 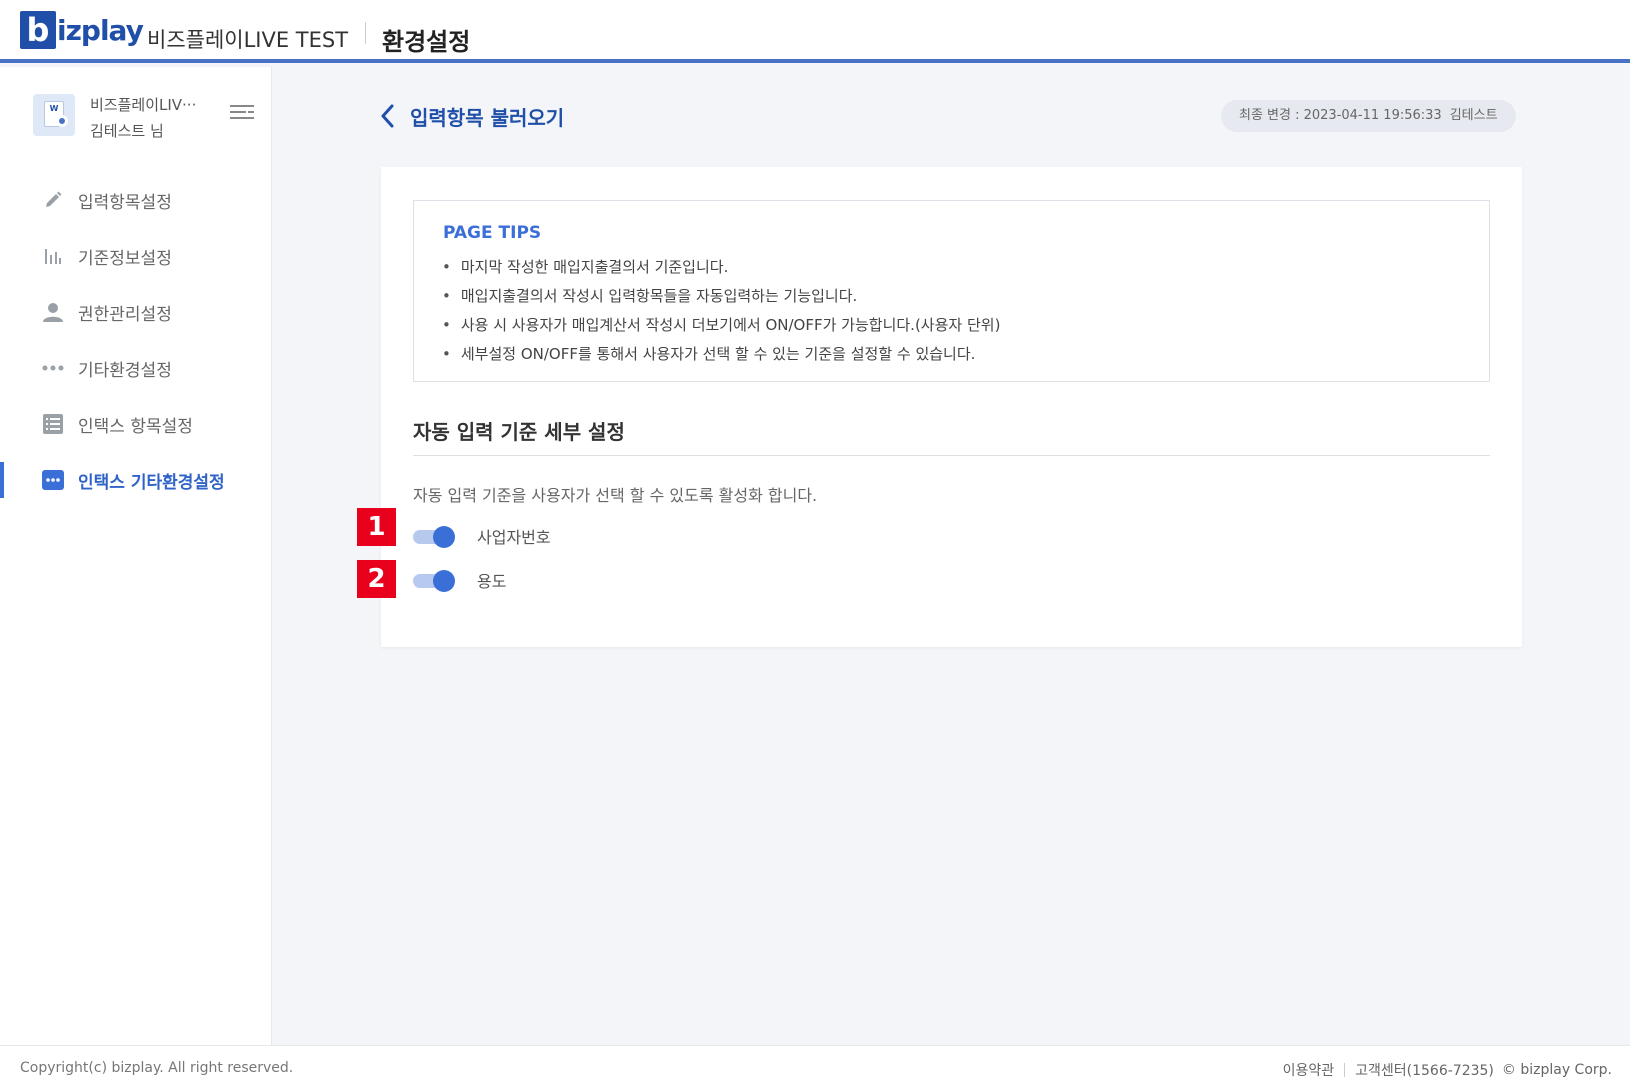 What do you see at coordinates (125, 202) in the screenshot?
I see `sidebar-item-label: 입력항목설정` at bounding box center [125, 202].